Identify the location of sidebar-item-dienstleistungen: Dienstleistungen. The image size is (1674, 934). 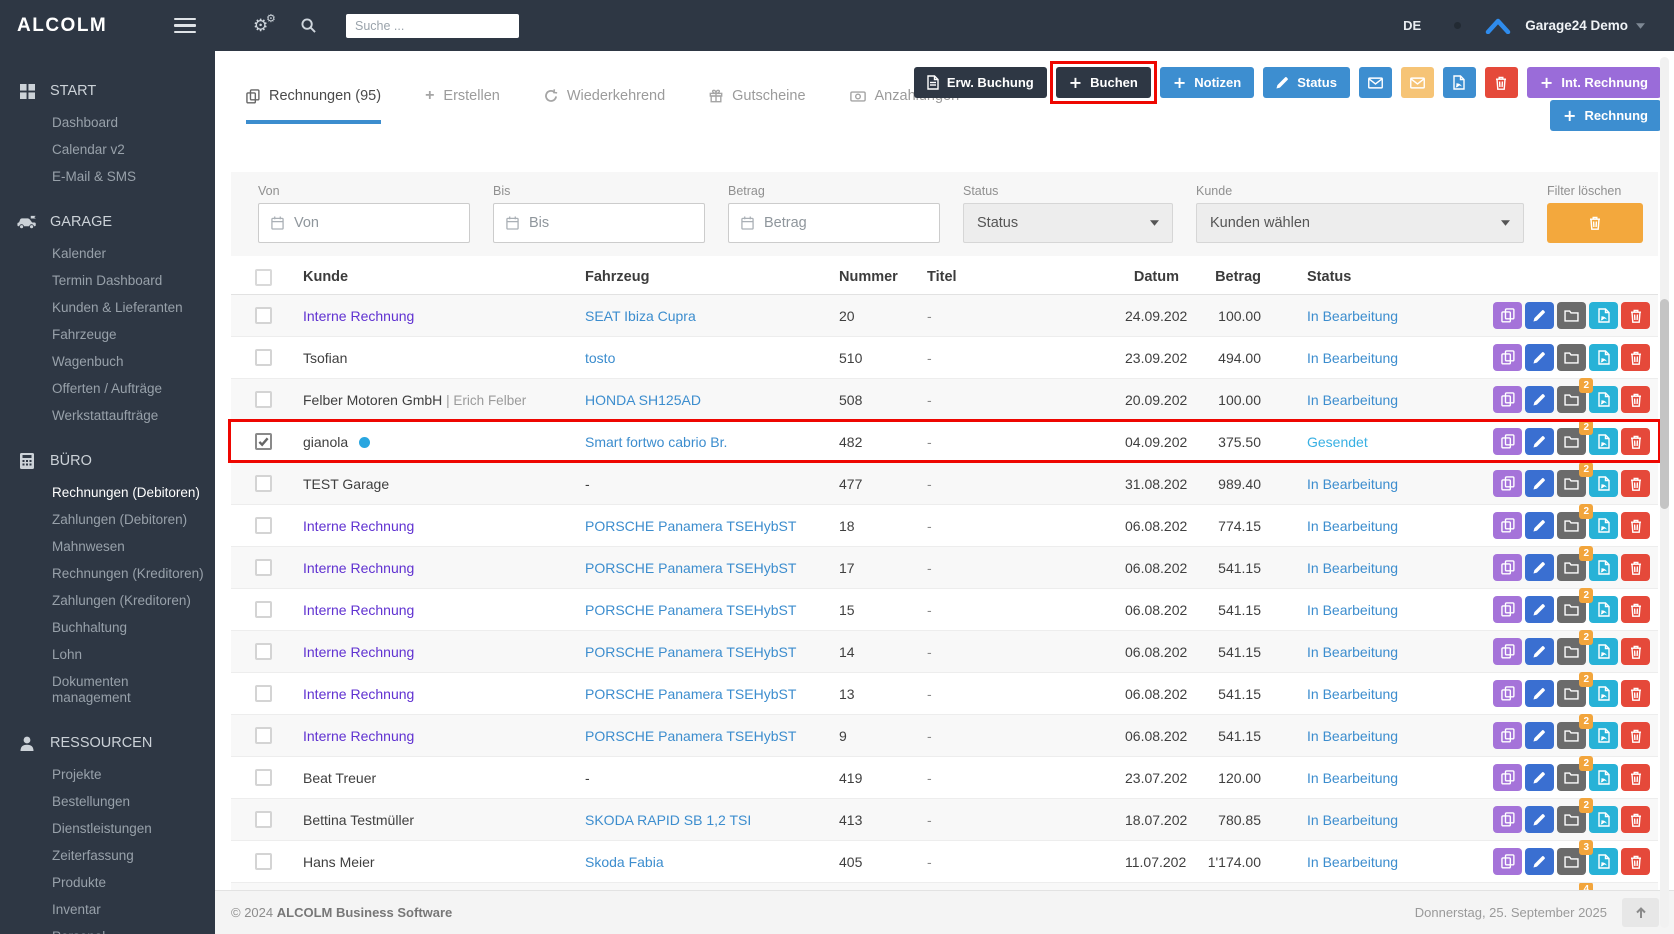
(107, 828).